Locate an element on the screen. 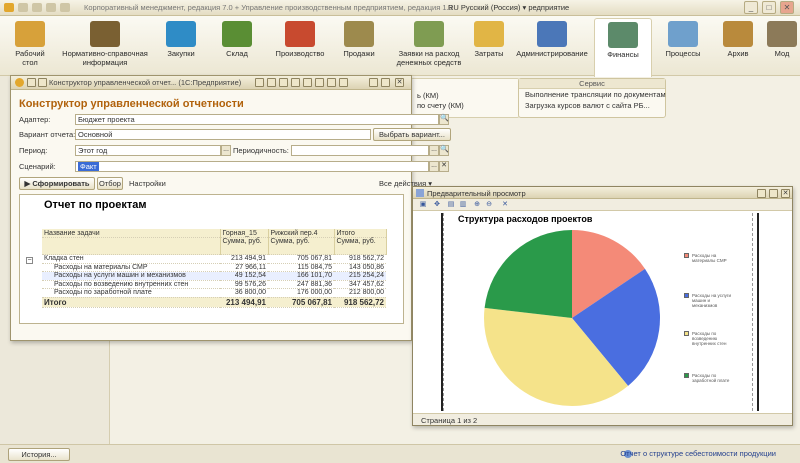 This screenshot has height=463, width=800. maximize-button: □ is located at coordinates (769, 7).